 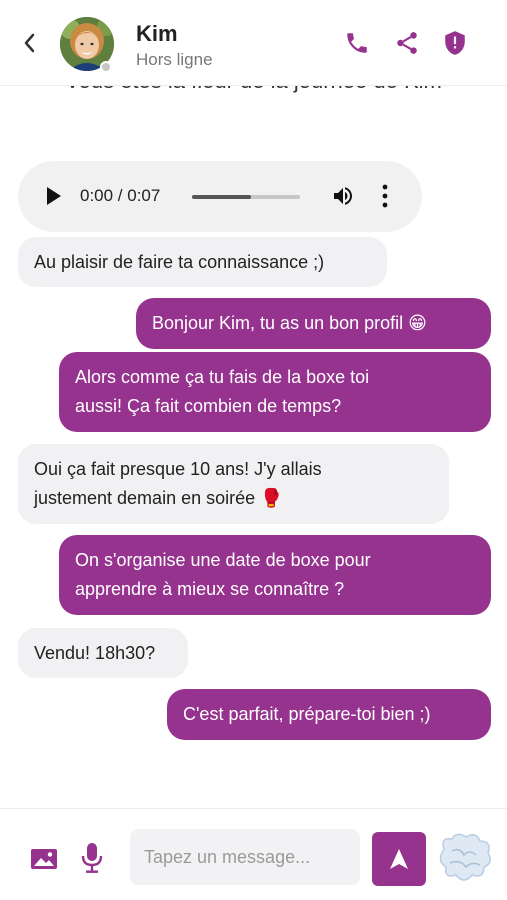 What do you see at coordinates (210, 589) in the screenshot?
I see `message-text-line: apprendre à mieux se connaître ?` at bounding box center [210, 589].